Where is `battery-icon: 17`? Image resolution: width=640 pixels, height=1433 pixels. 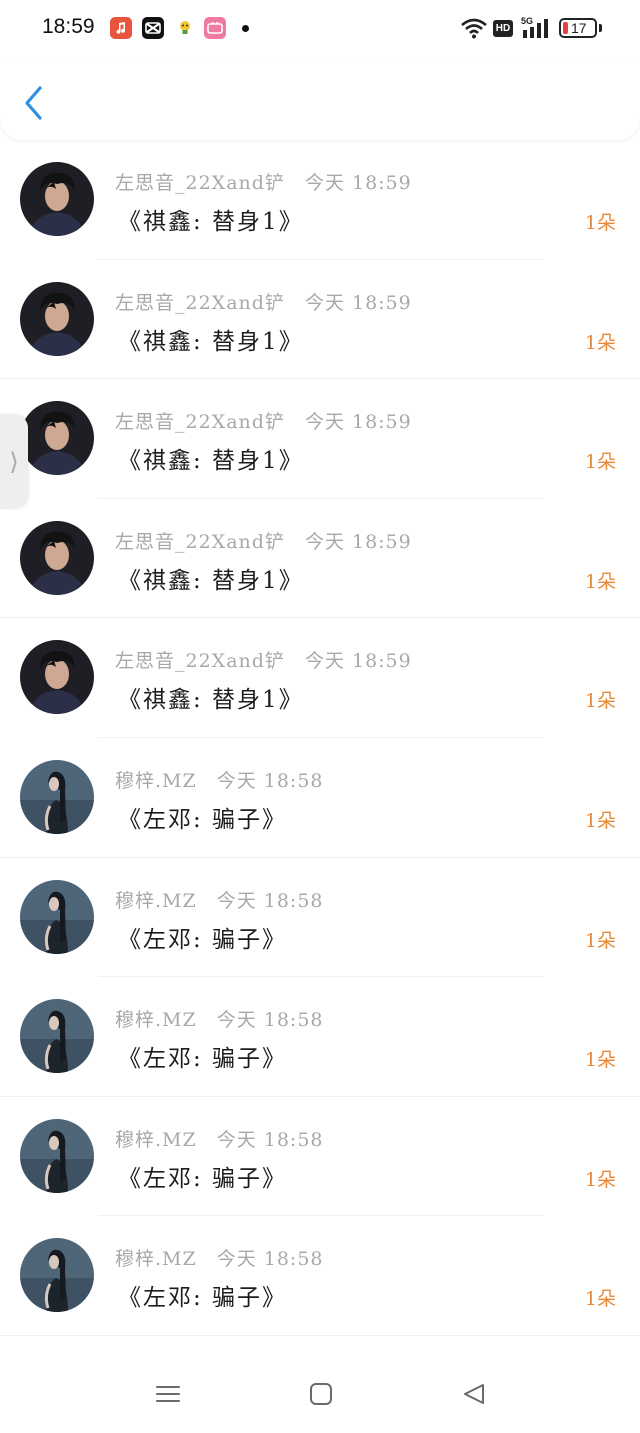
battery-icon: 17 is located at coordinates (578, 28).